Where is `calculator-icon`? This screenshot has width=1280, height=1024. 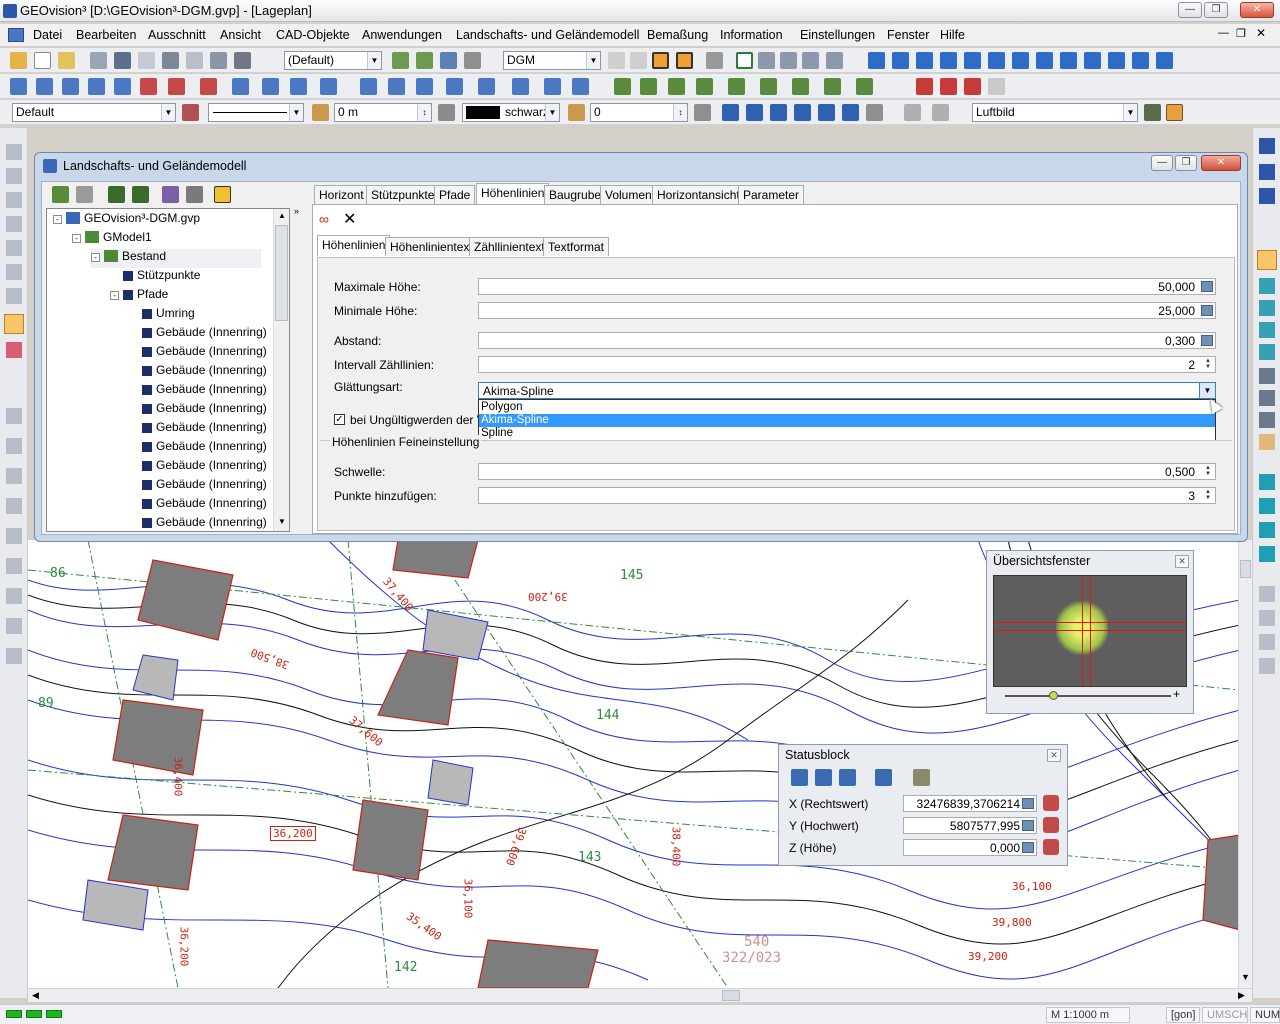
calculator-icon is located at coordinates (1207, 286).